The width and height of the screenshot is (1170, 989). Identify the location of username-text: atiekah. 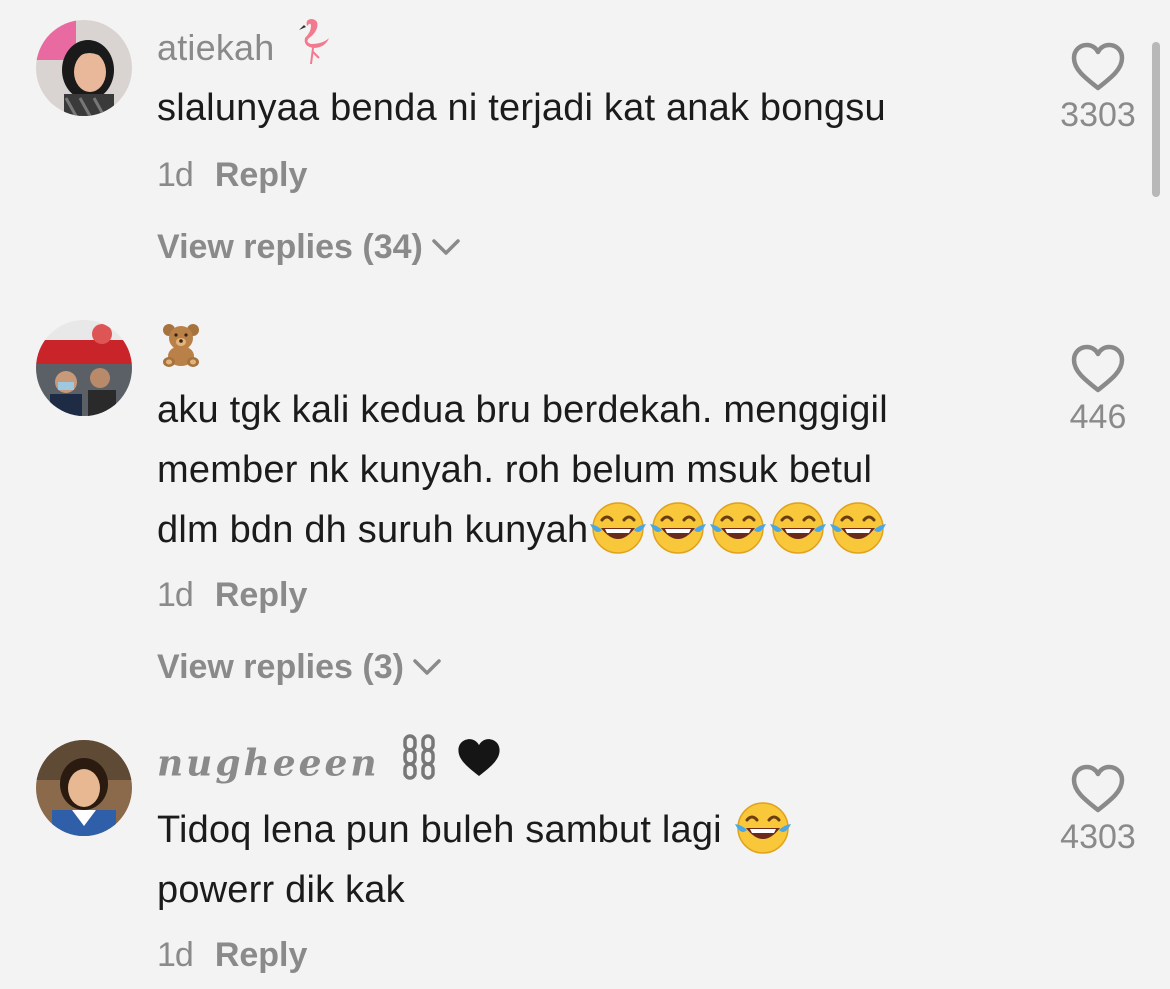
(216, 48).